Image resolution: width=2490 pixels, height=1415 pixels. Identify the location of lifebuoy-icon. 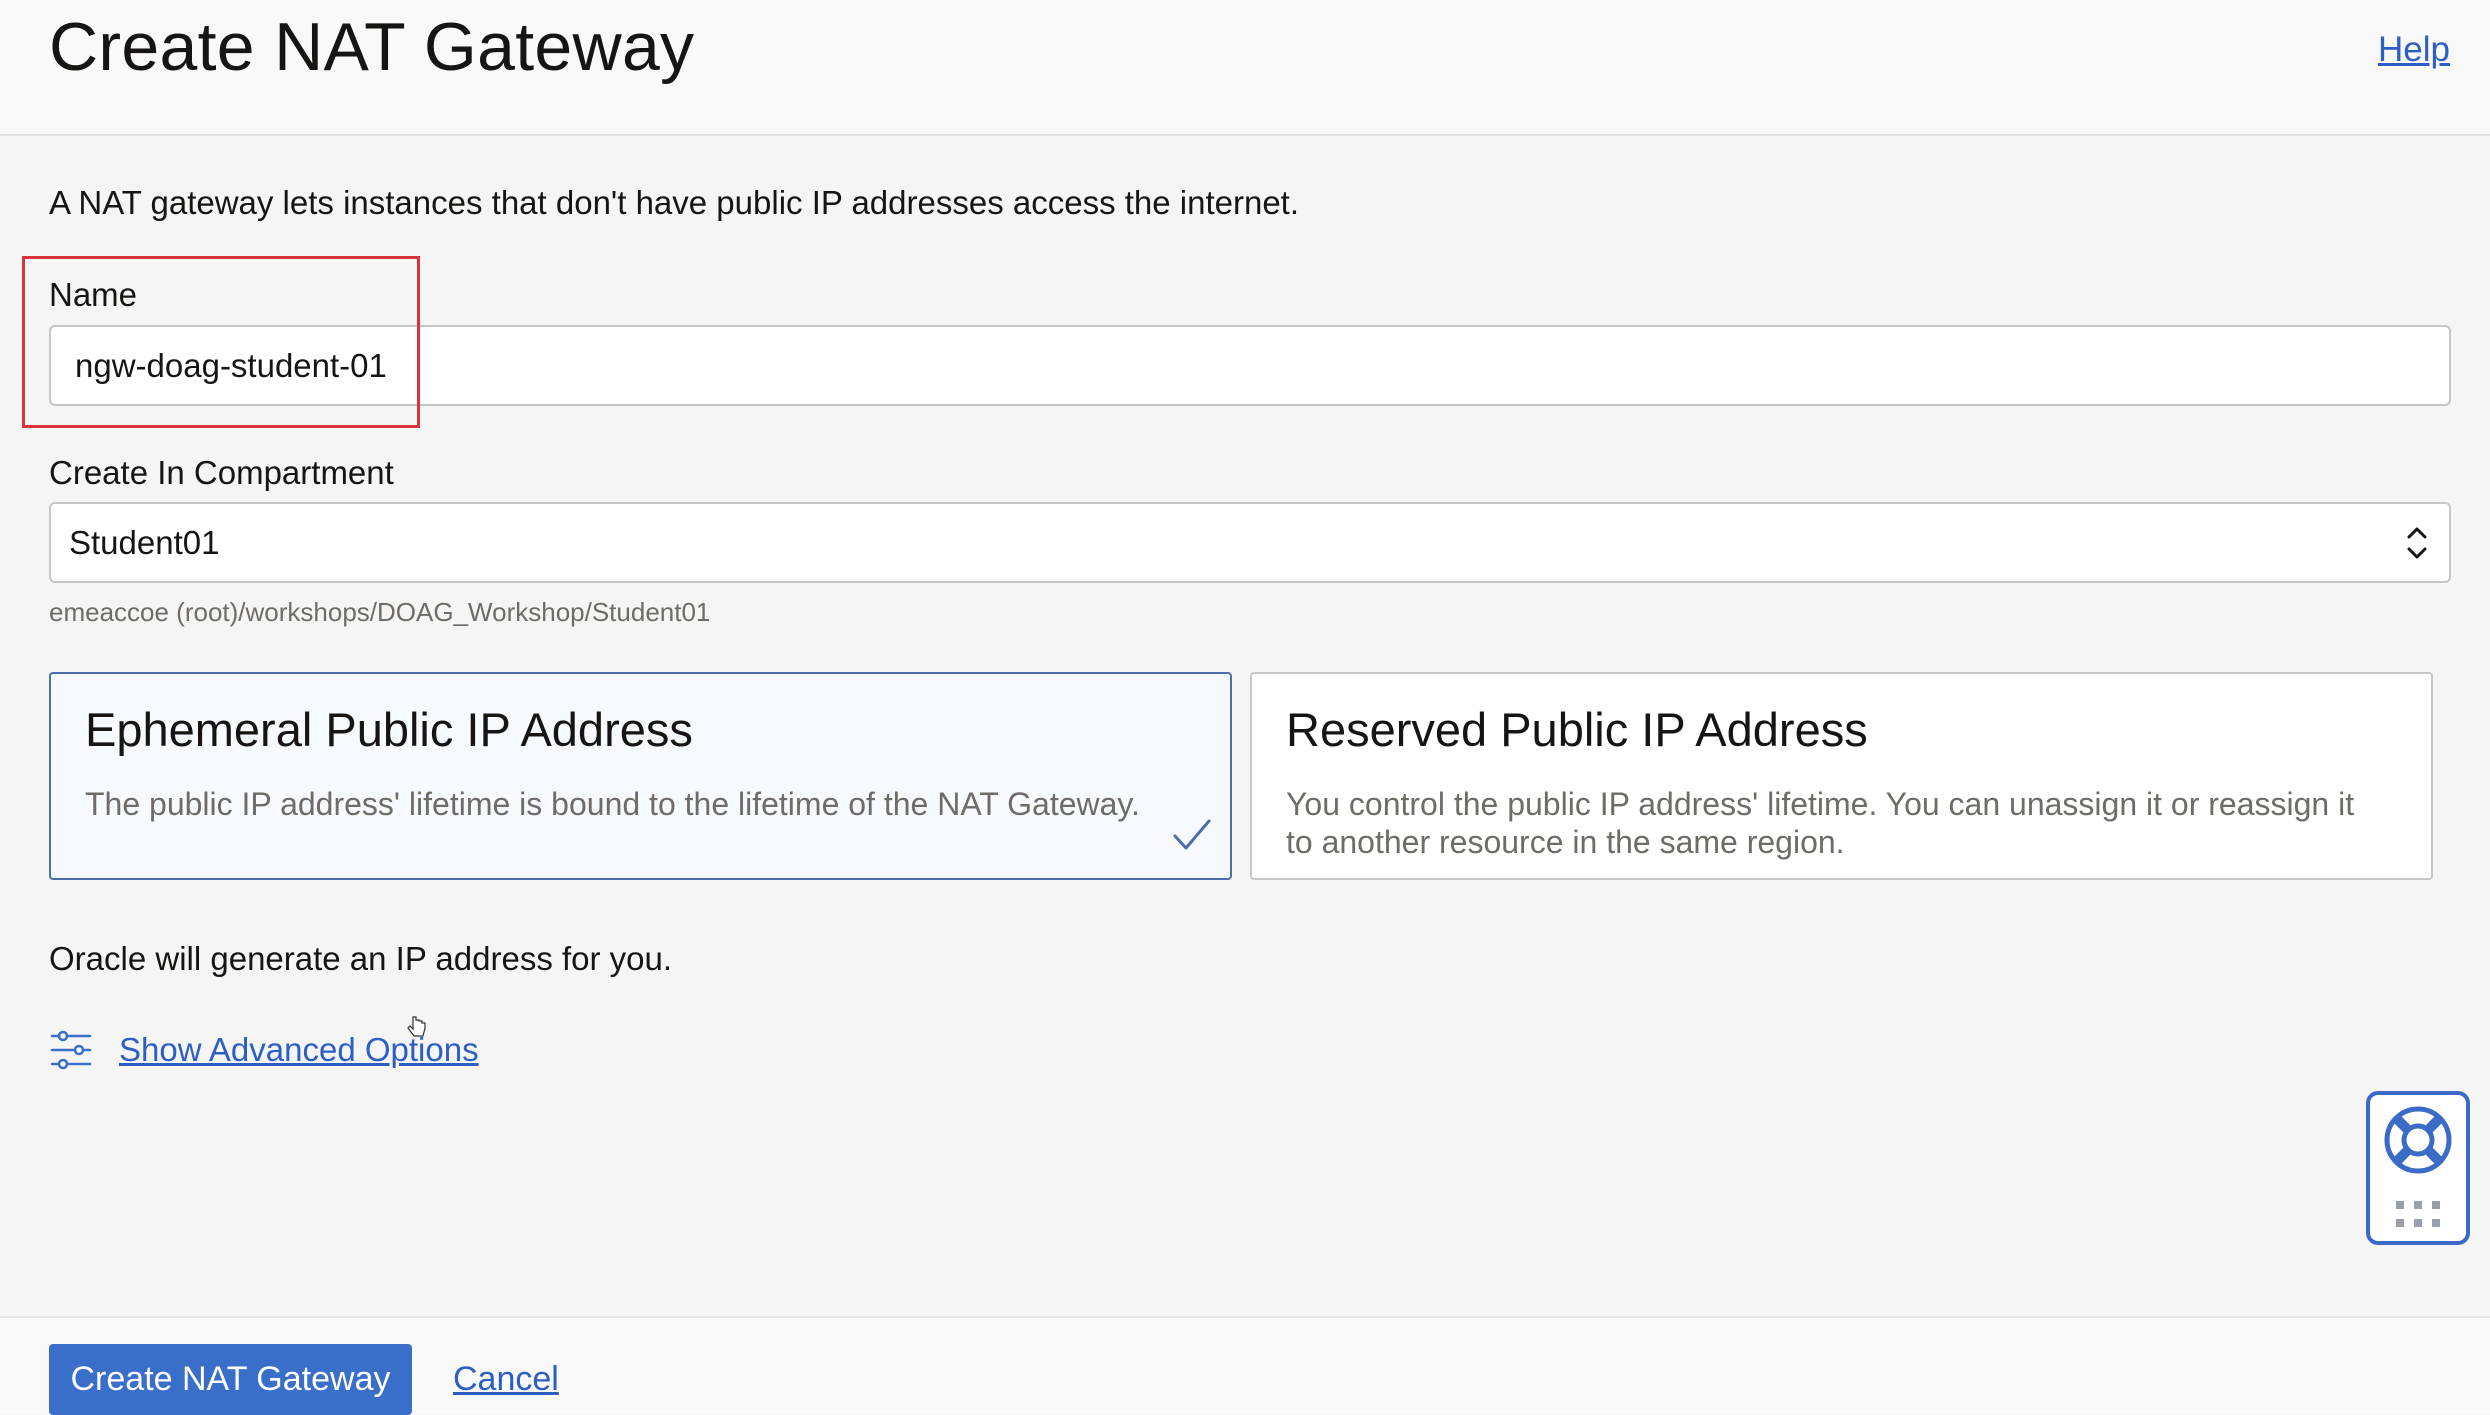
(2418, 1140).